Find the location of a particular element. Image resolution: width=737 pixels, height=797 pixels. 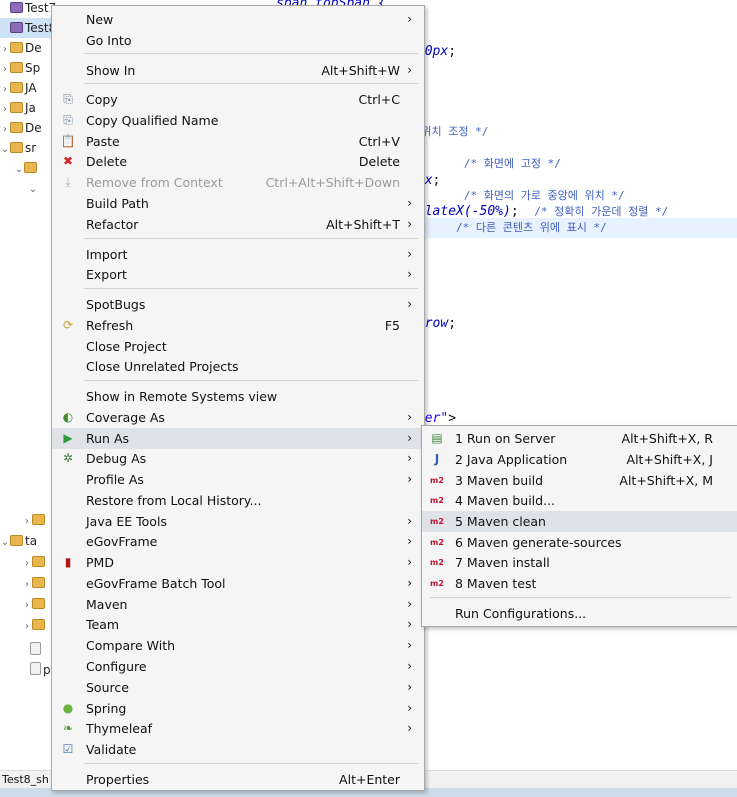

submenu-item-6-maven-generate-sources: m2 6 Maven generate-sources is located at coordinates (579, 542).